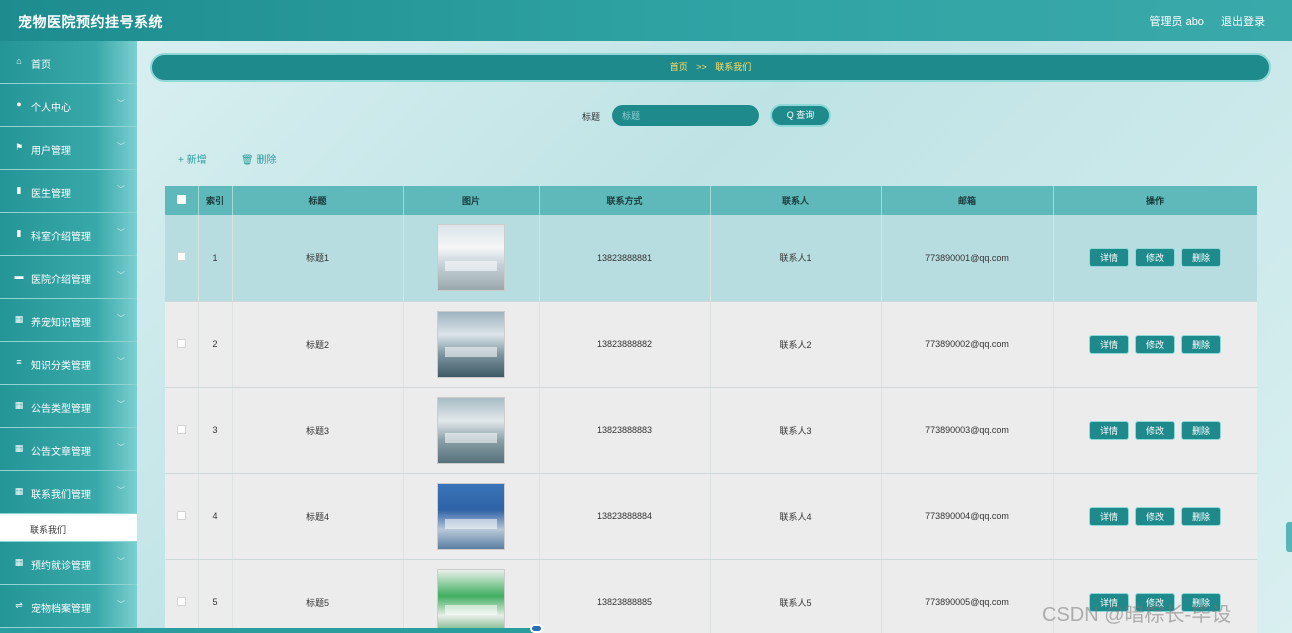 This screenshot has width=1292, height=633. I want to click on batch-delete-button: 🗑 删除, so click(258, 158).